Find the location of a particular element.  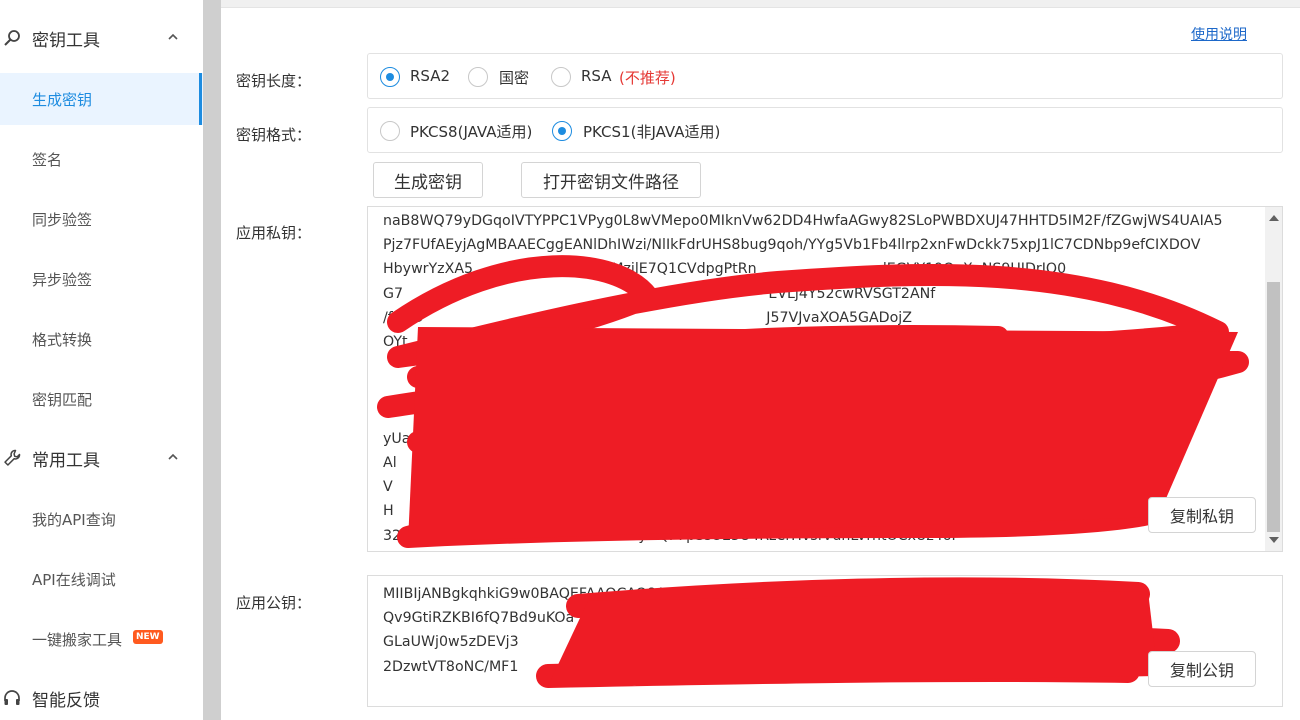

radio-pkcs1 is located at coordinates (562, 131).